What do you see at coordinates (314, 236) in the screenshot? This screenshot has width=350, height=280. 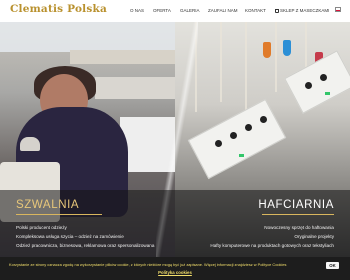 I see `hafciarnia-line: Oryginalne projekty` at bounding box center [314, 236].